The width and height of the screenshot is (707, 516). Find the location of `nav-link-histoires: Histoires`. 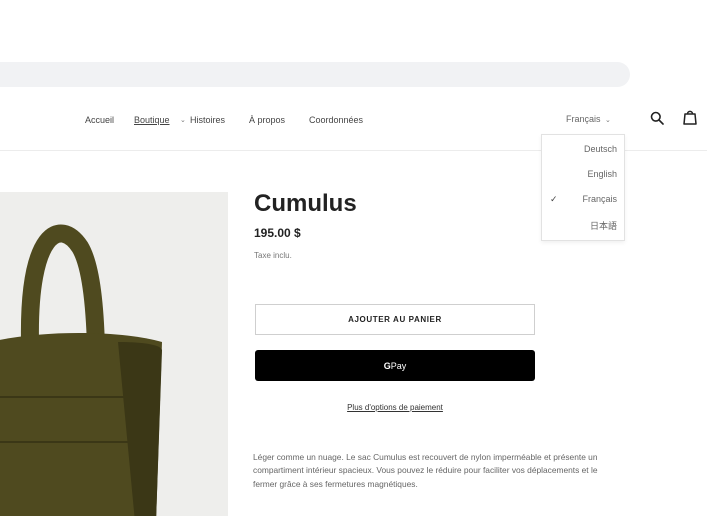

nav-link-histoires: Histoires is located at coordinates (207, 120).